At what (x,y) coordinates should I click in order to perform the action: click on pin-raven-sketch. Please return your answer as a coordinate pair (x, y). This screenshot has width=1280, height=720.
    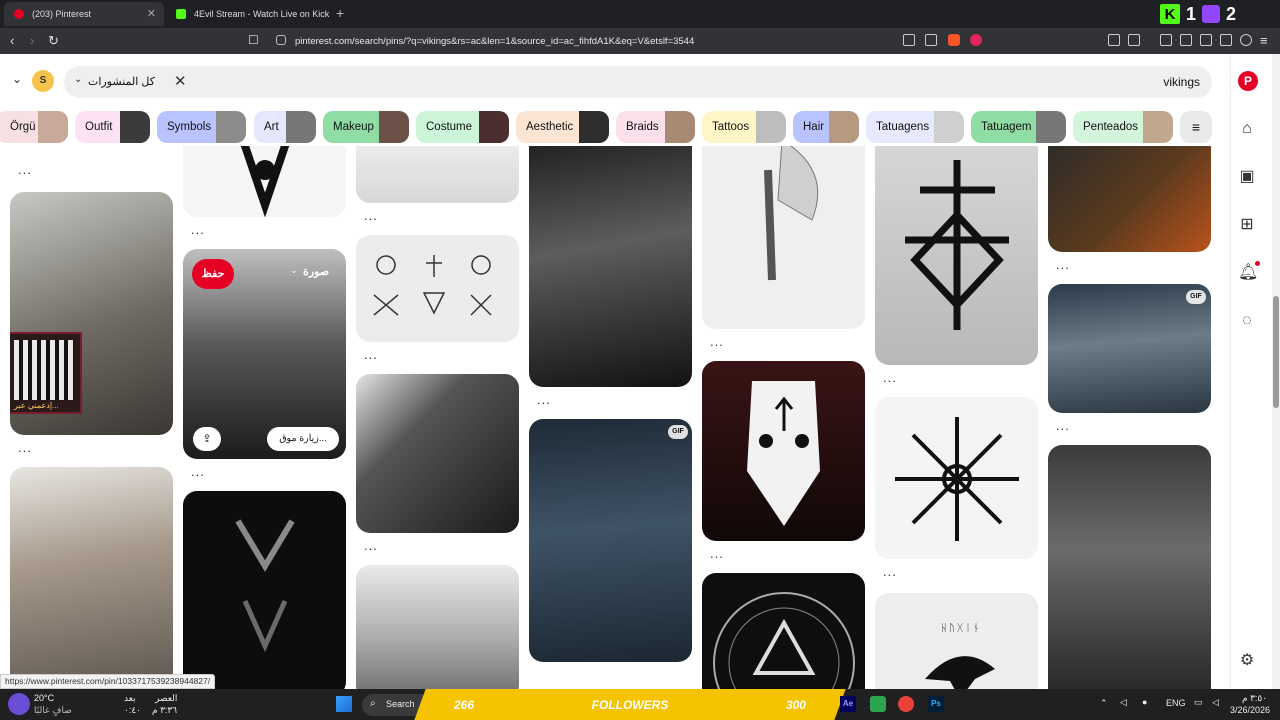
    Looking at the image, I should click on (437, 174).